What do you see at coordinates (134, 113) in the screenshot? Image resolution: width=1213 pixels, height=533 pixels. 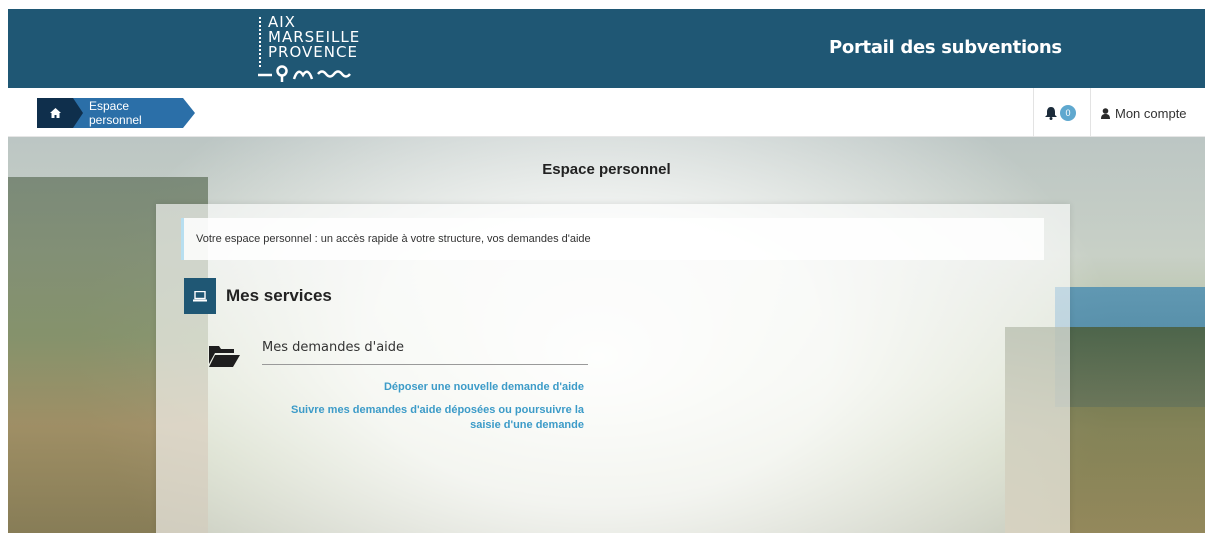 I see `breadcrumb-current: Espace personnel` at bounding box center [134, 113].